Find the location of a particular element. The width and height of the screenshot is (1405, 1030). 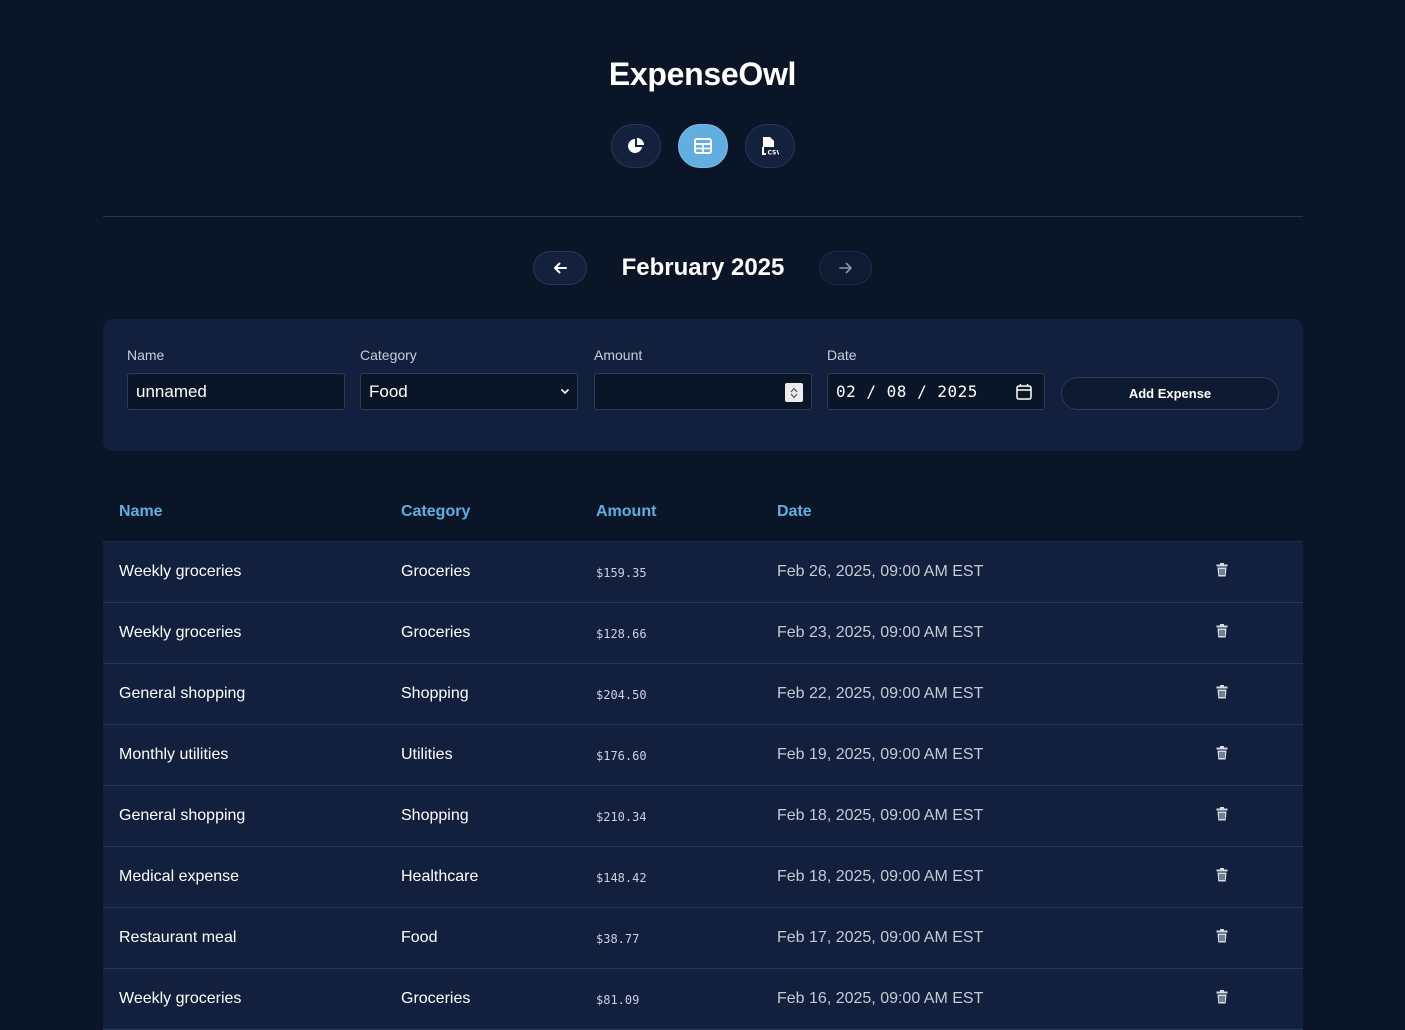

view-nav: CSV is located at coordinates (702, 146).